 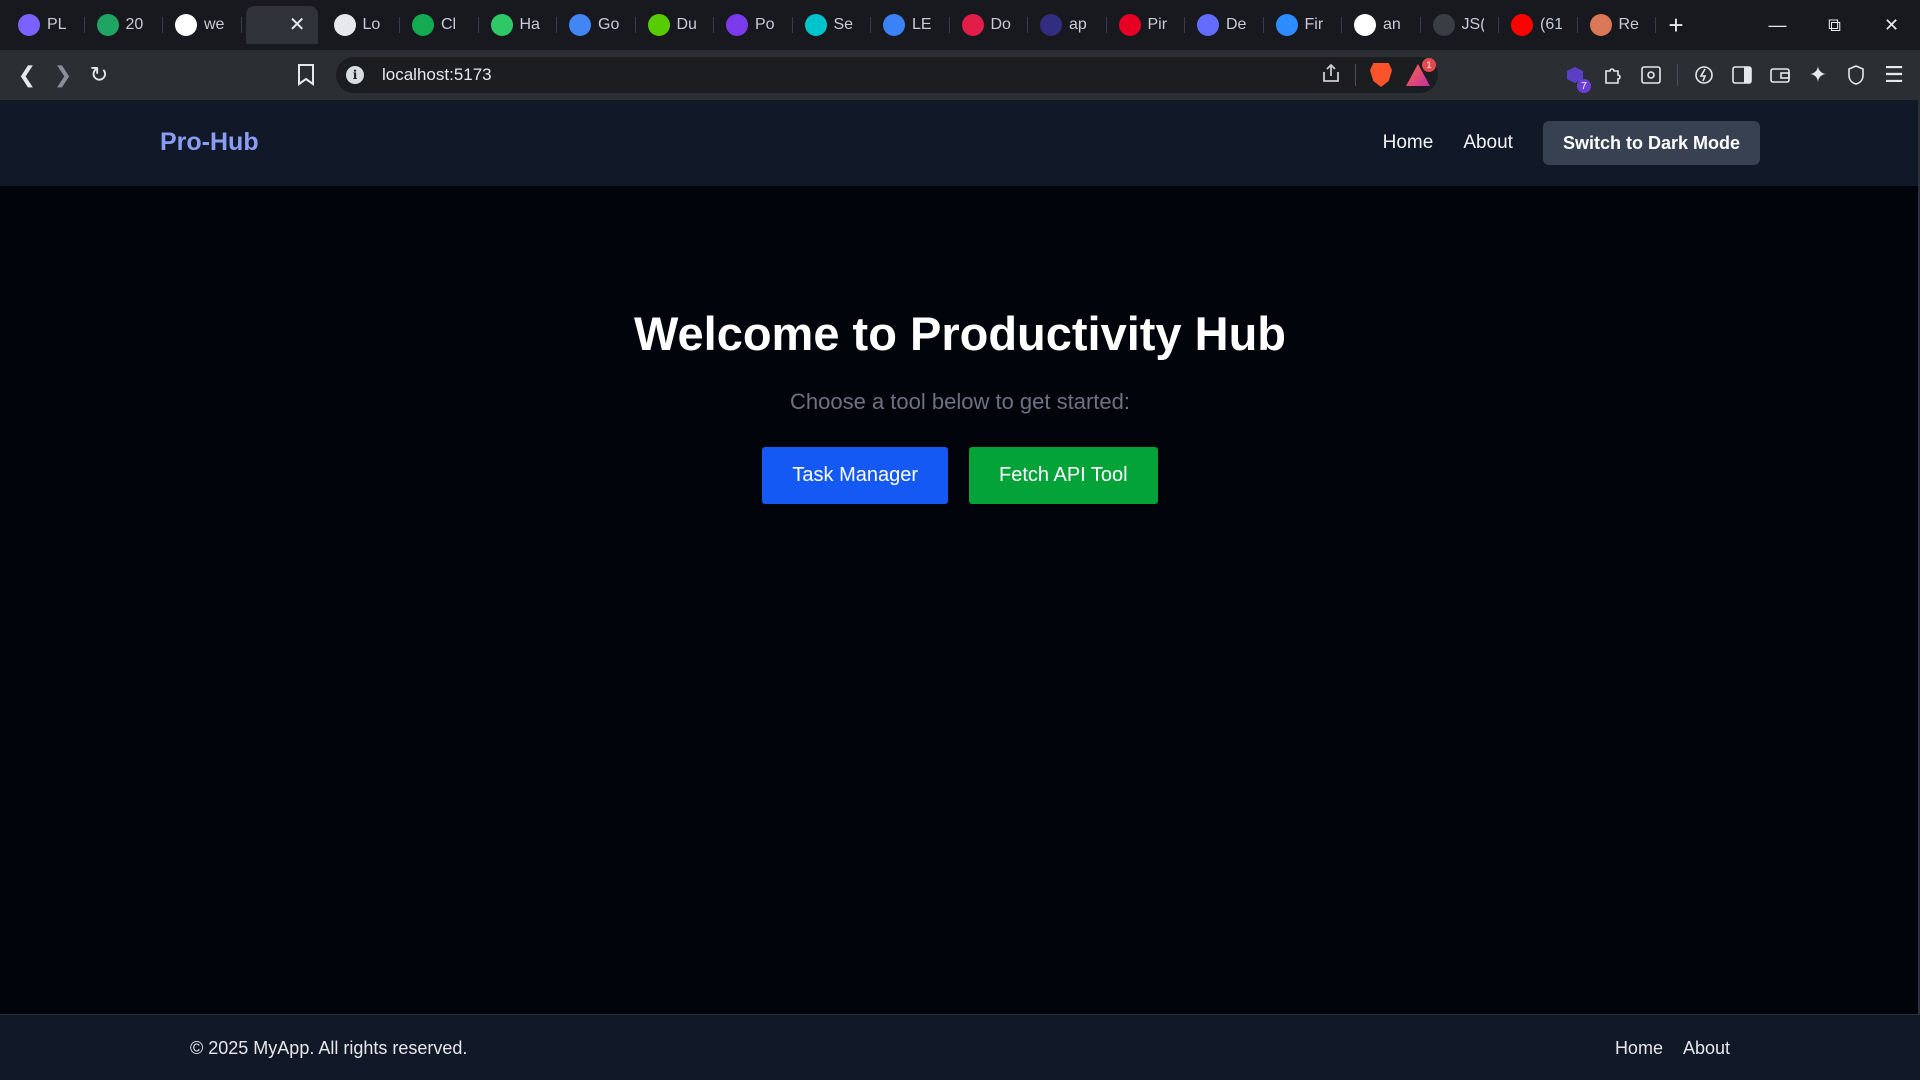 I want to click on forward-icon: ❯, so click(x=63, y=75).